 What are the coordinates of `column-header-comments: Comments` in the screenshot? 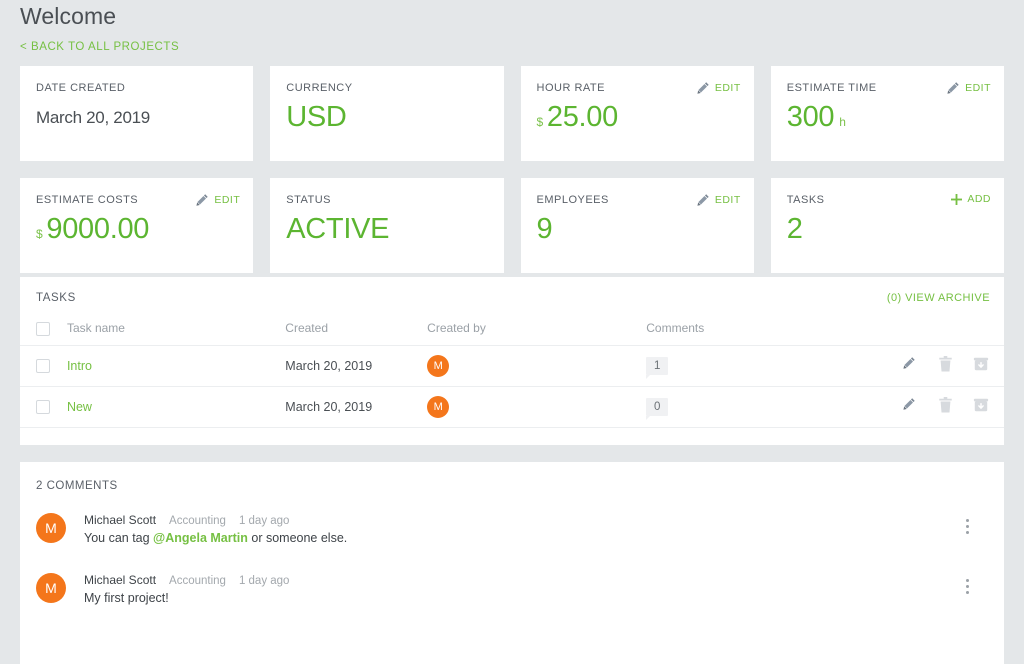 It's located at (761, 329).